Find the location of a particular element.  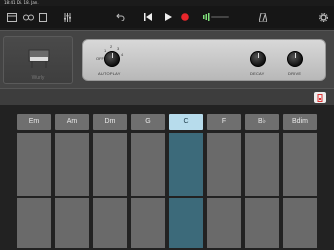

undo-icon is located at coordinates (120, 17).